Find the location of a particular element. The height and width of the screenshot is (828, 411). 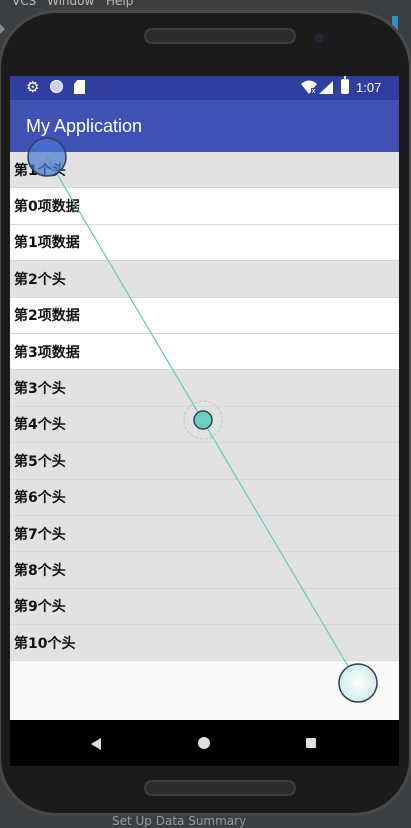

back-icon is located at coordinates (96, 744).